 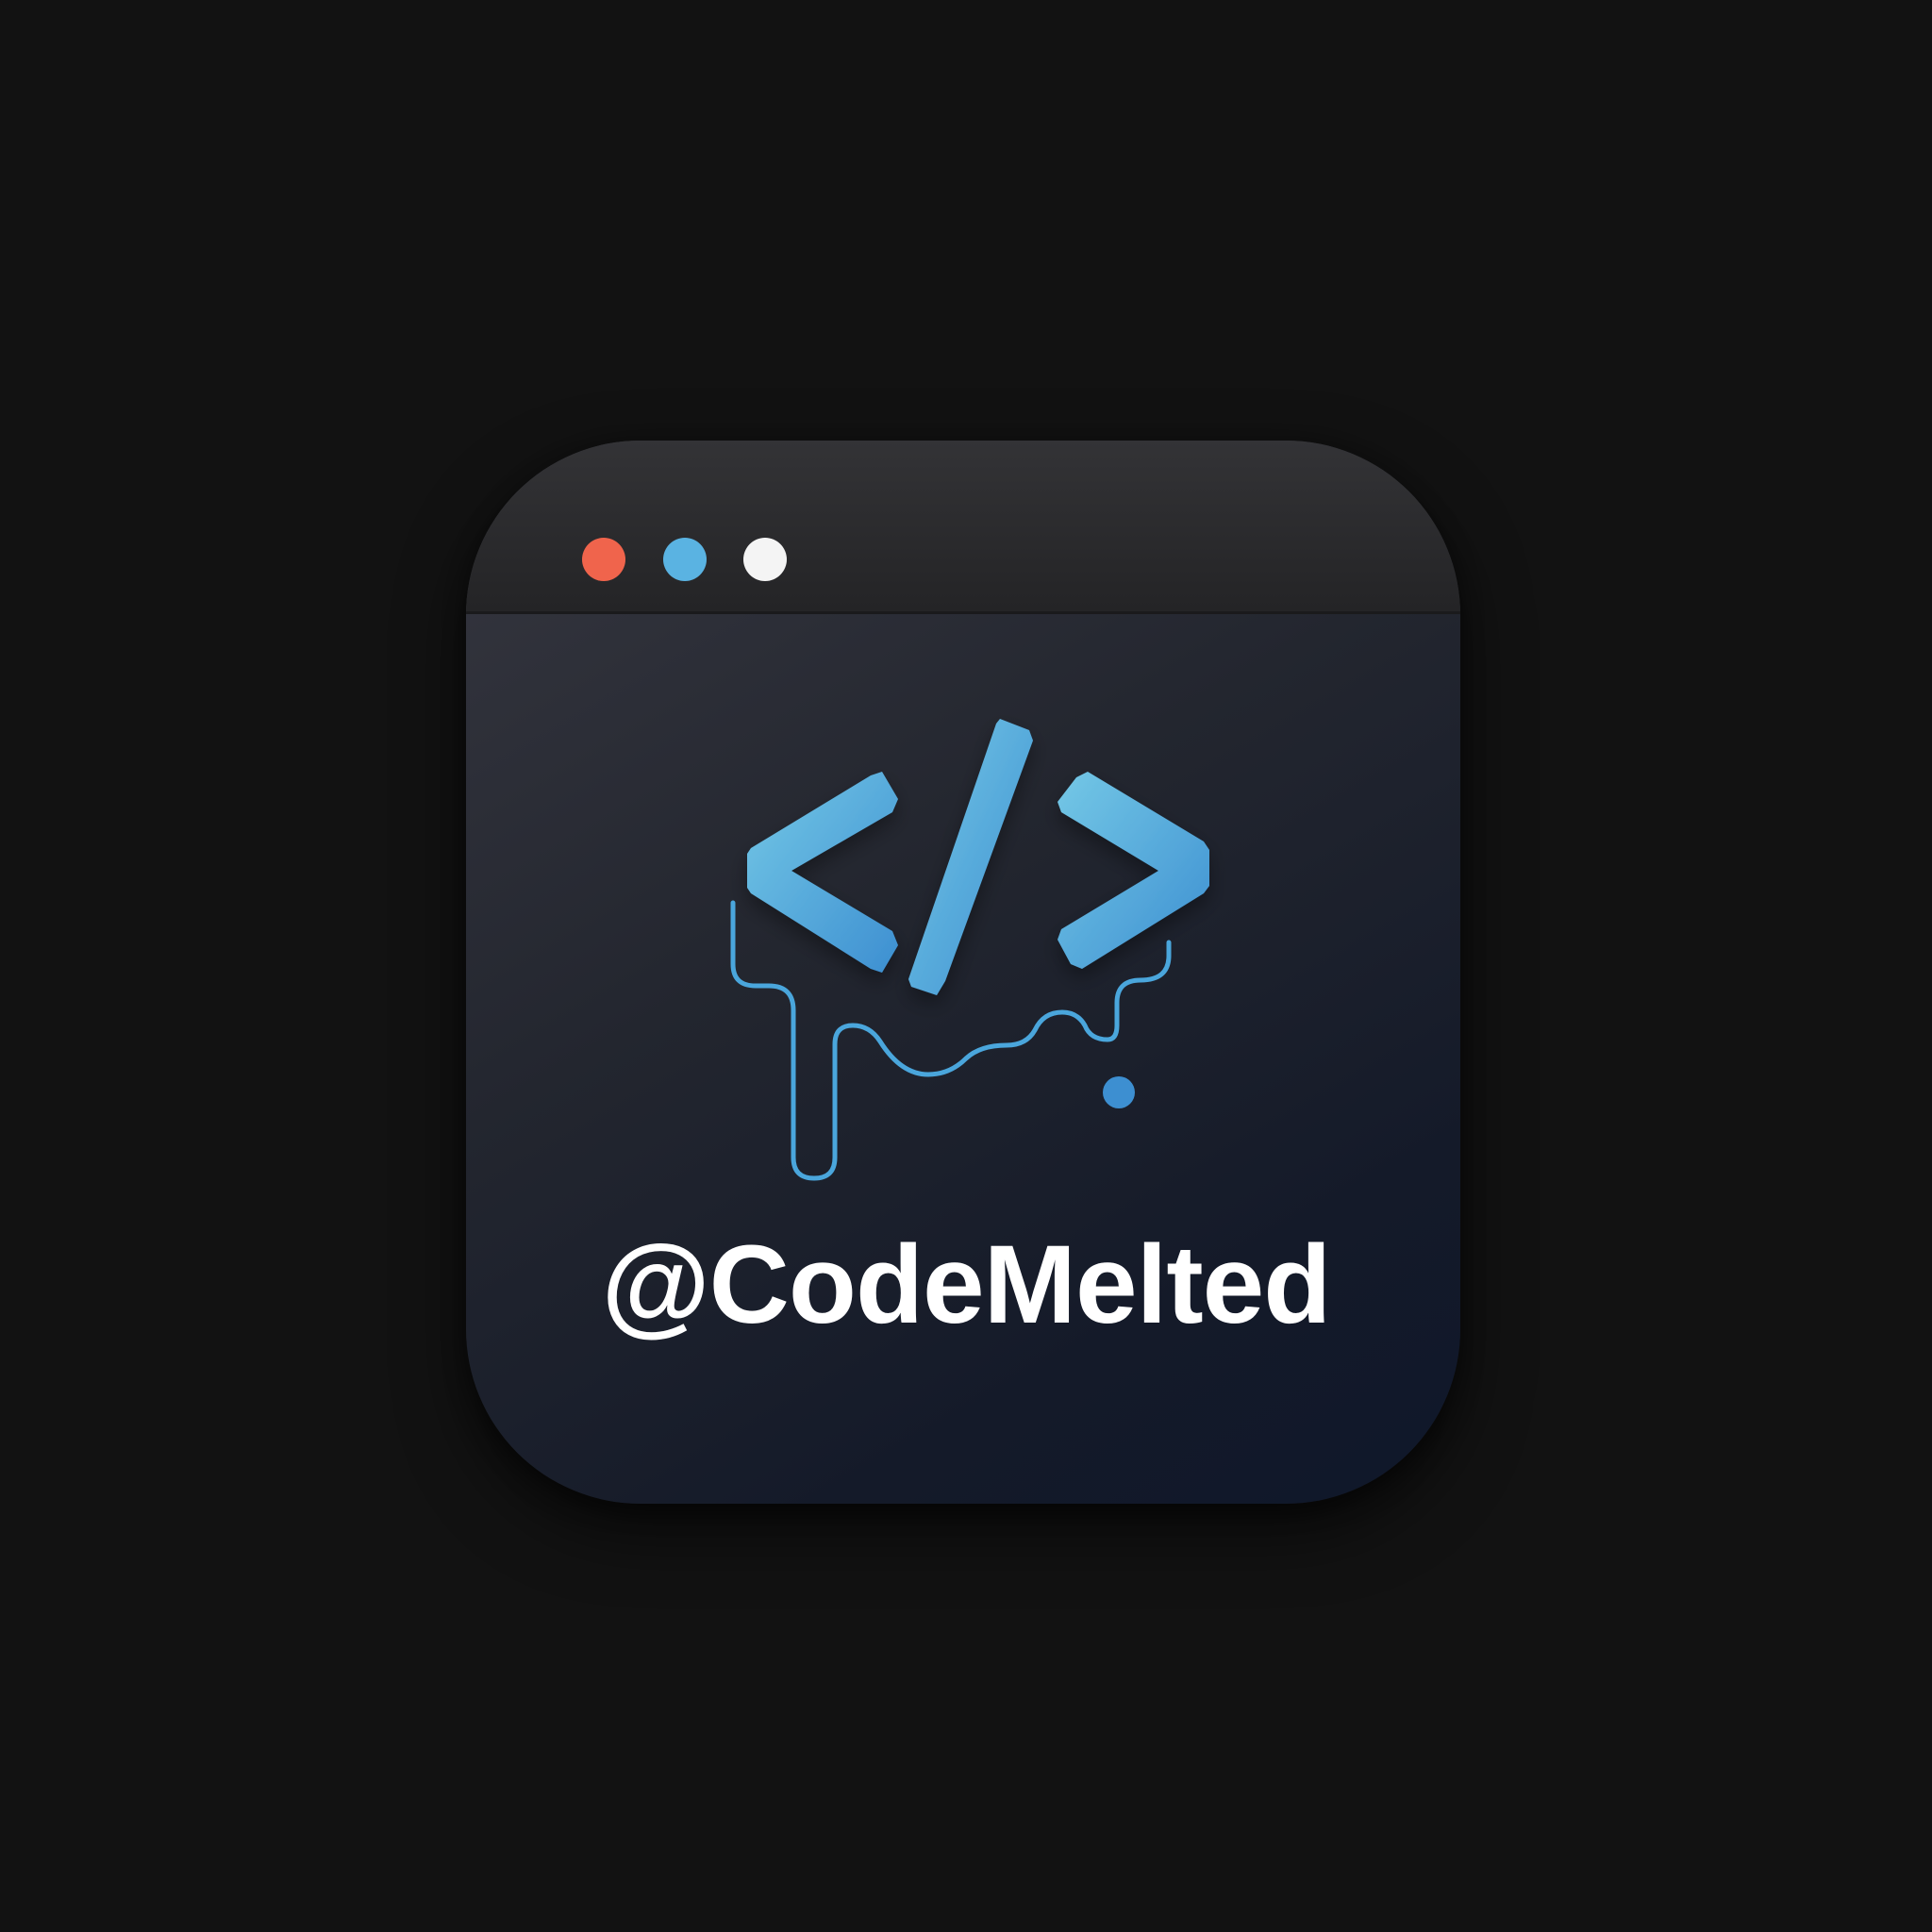 I want to click on less-than-glyph, so click(x=822, y=872).